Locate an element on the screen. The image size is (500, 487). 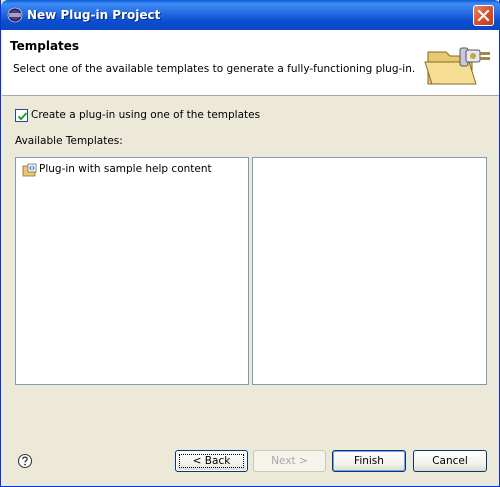
available-templates-label: Available Templates: is located at coordinates (69, 141).